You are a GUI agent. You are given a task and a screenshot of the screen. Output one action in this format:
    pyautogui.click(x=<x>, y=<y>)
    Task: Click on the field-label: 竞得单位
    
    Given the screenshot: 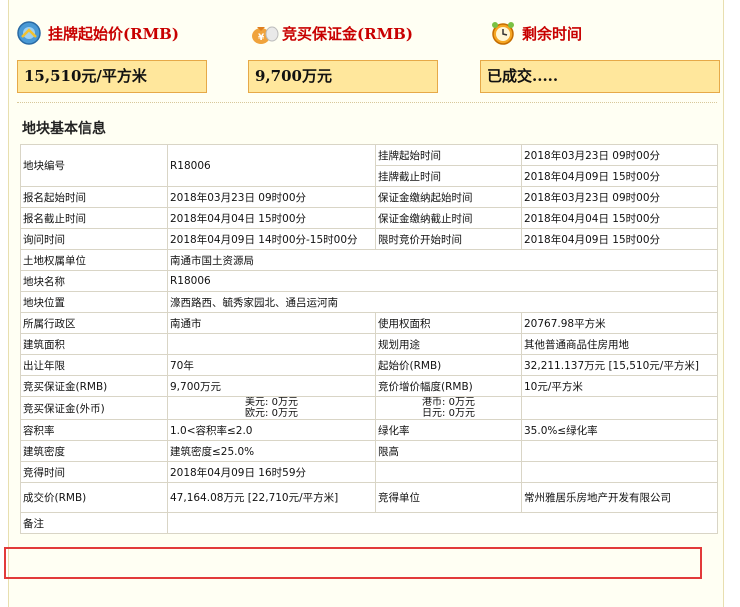 What is the action you would take?
    pyautogui.click(x=448, y=497)
    